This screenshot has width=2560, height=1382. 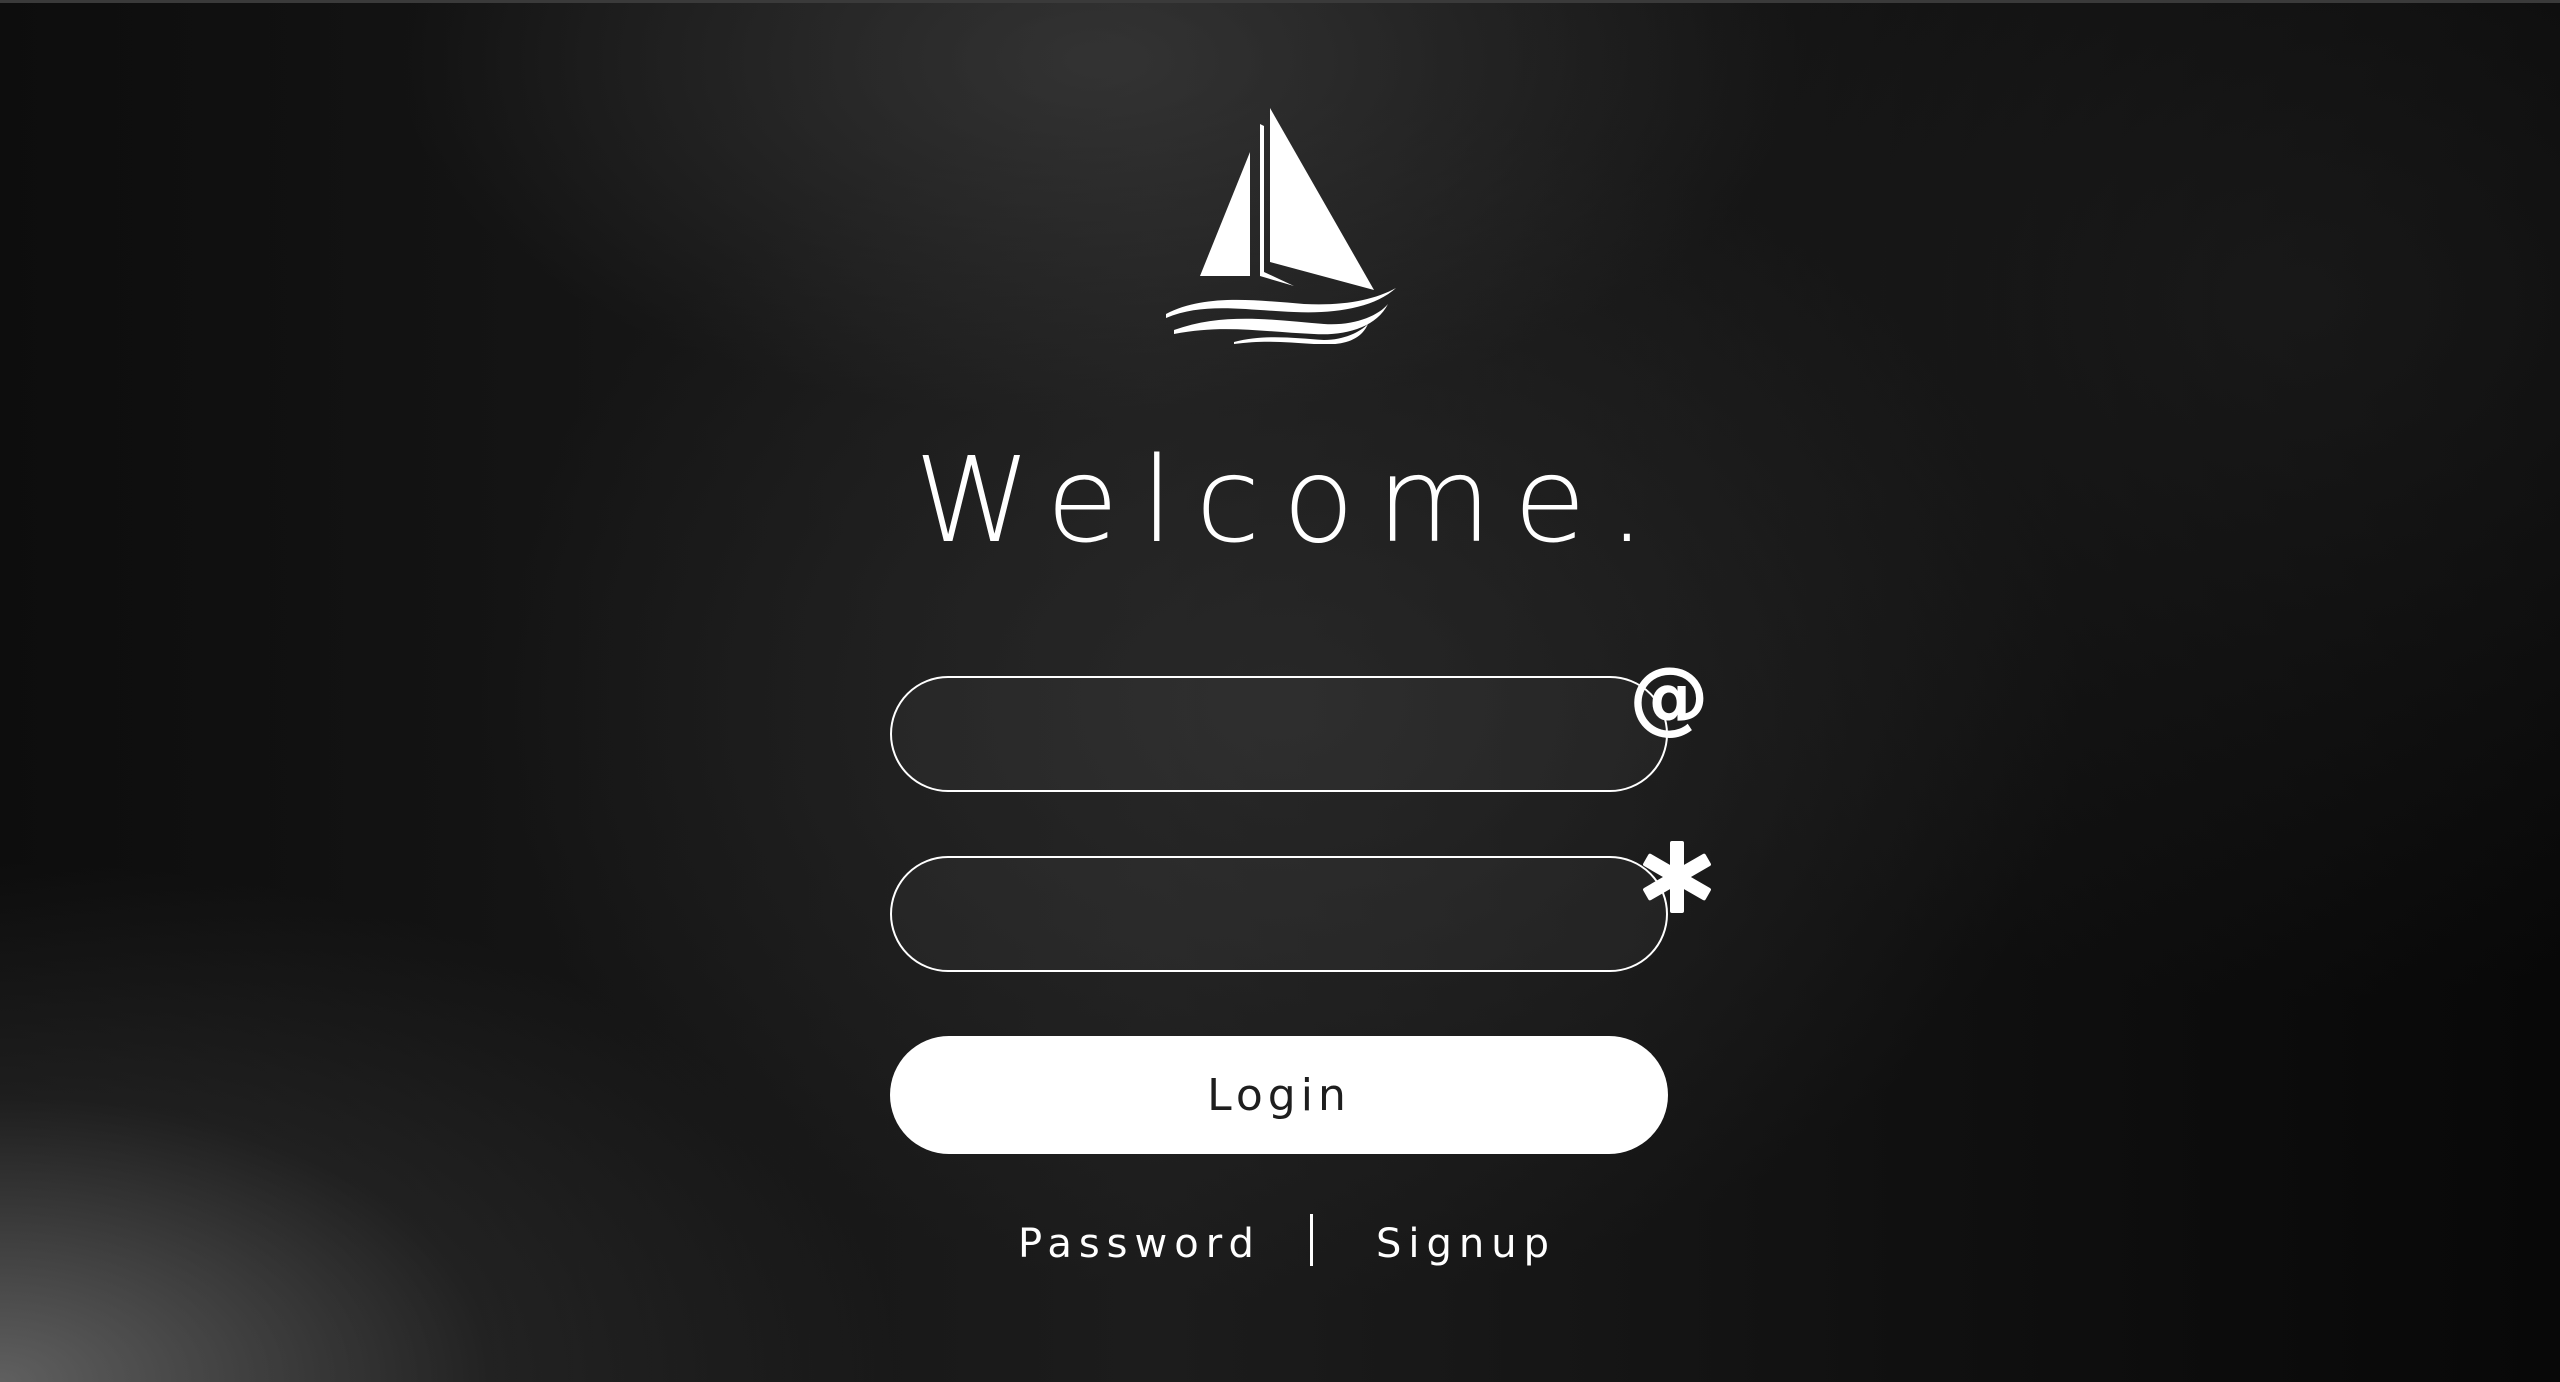 I want to click on email-input, so click(x=1274, y=735).